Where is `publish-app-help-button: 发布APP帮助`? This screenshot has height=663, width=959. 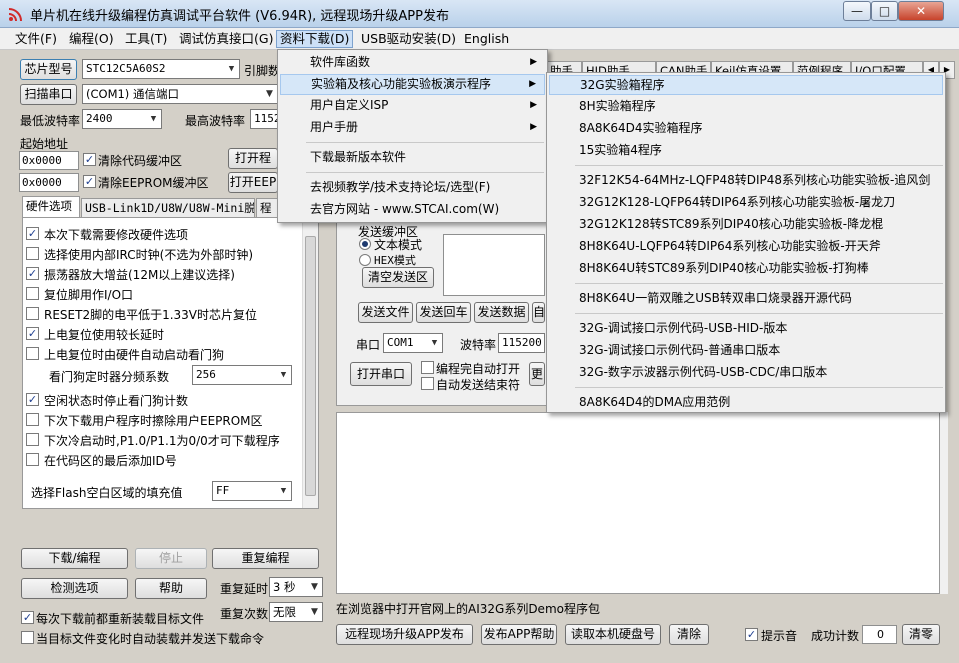
publish-app-help-button: 发布APP帮助 is located at coordinates (519, 634).